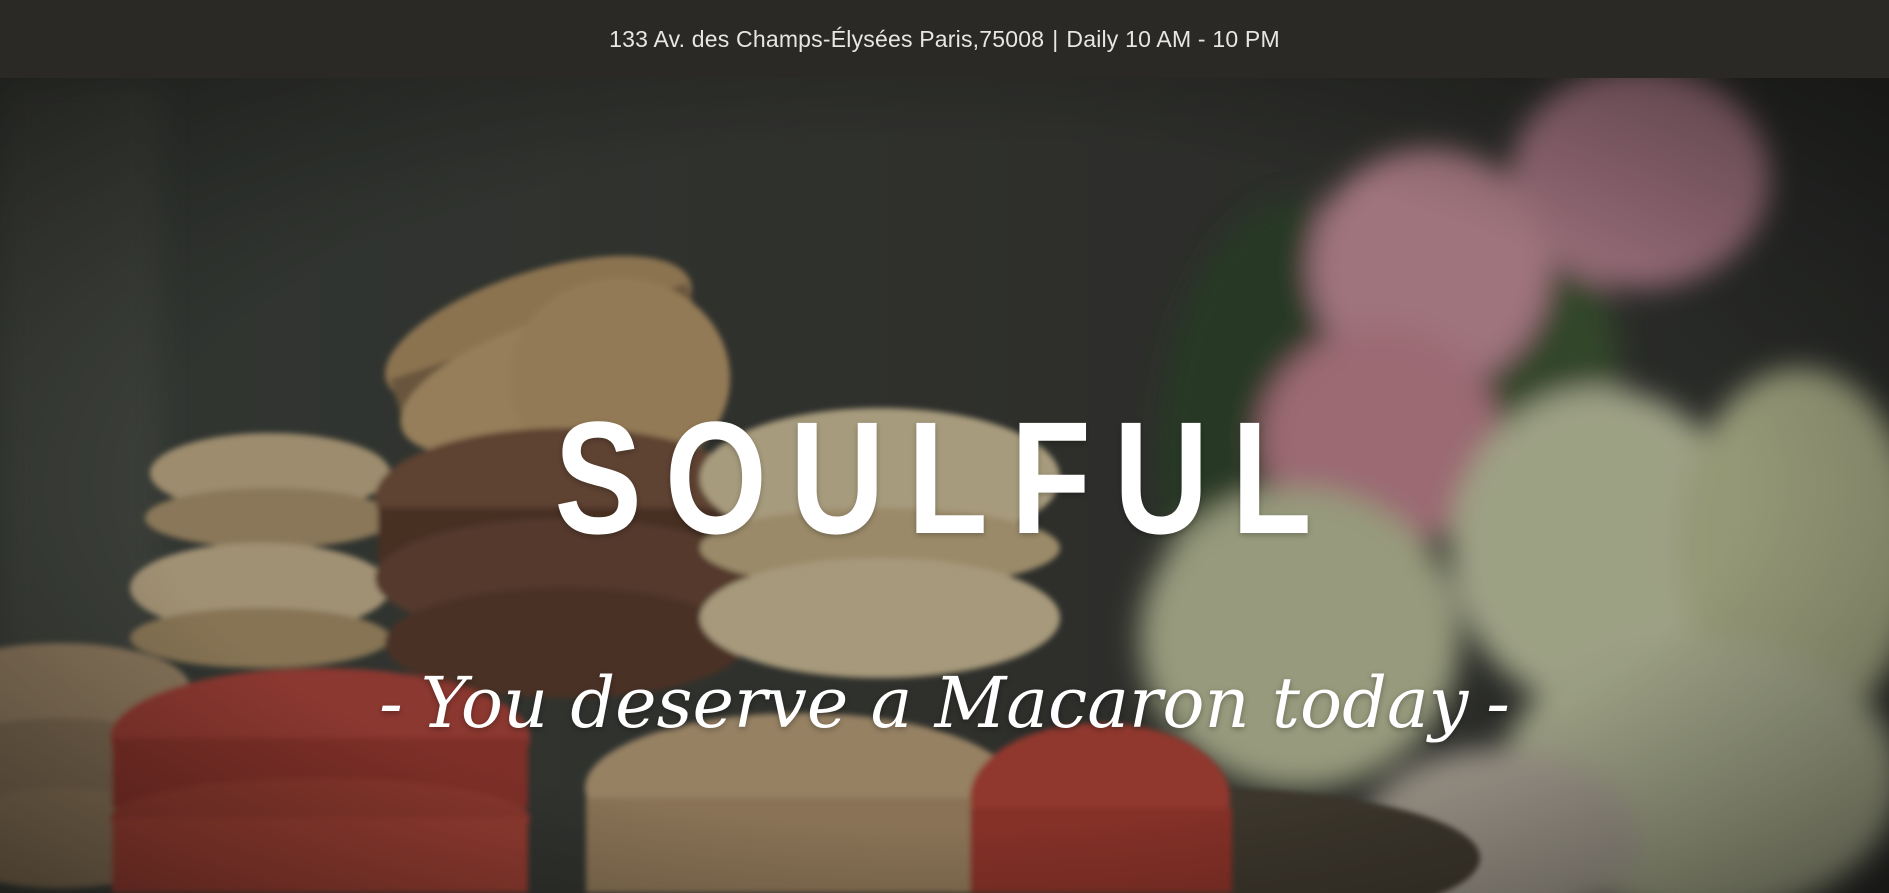 This screenshot has height=893, width=1889. I want to click on hours-text: Daily 10 AM - 10 PM, so click(1173, 38).